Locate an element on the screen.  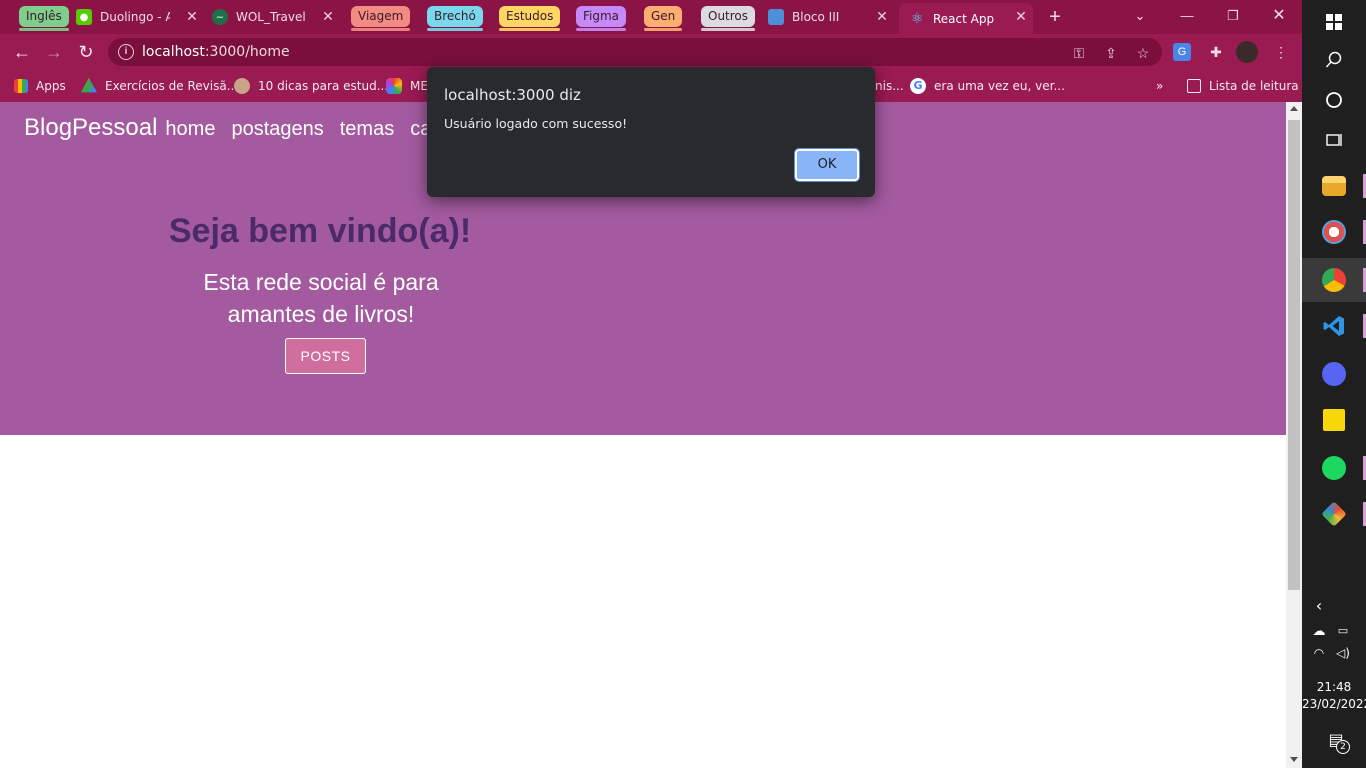
share-icon: ⇪ is located at coordinates (1111, 53).